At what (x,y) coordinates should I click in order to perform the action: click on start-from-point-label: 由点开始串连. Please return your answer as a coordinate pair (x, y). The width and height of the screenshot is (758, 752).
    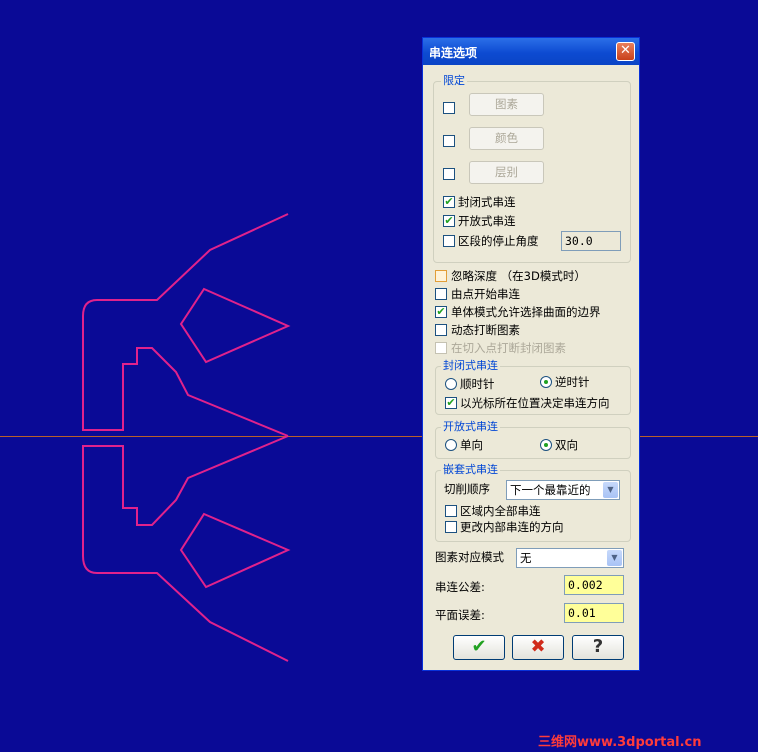
    Looking at the image, I should click on (485, 294).